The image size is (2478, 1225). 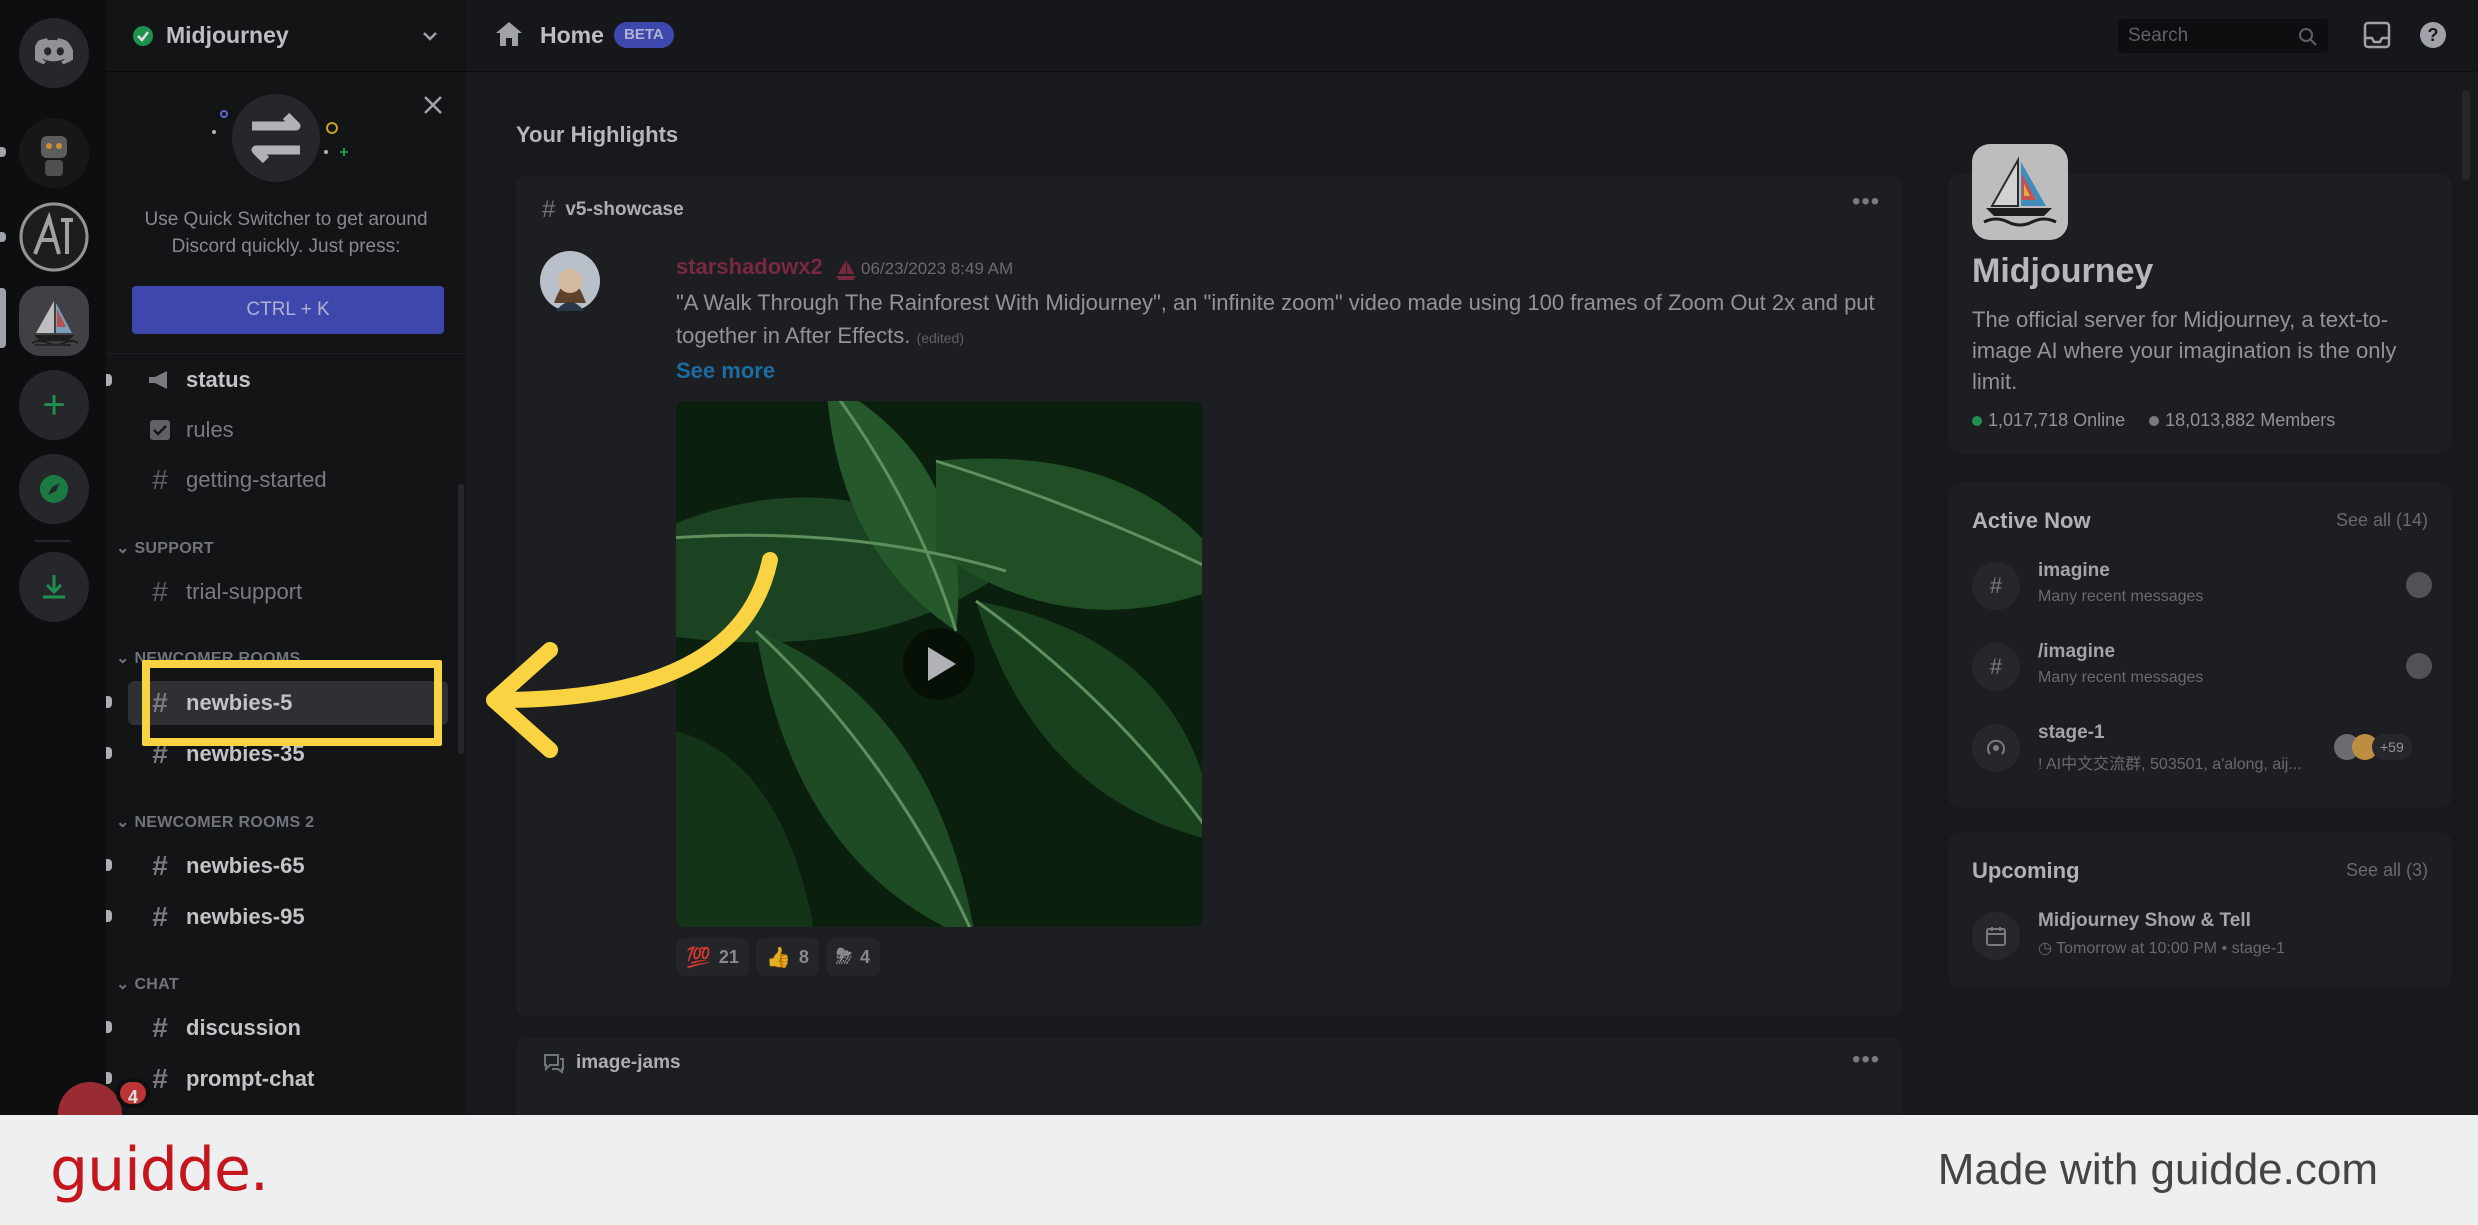 I want to click on event-name: Midjourney Show & Tell, so click(x=2144, y=920).